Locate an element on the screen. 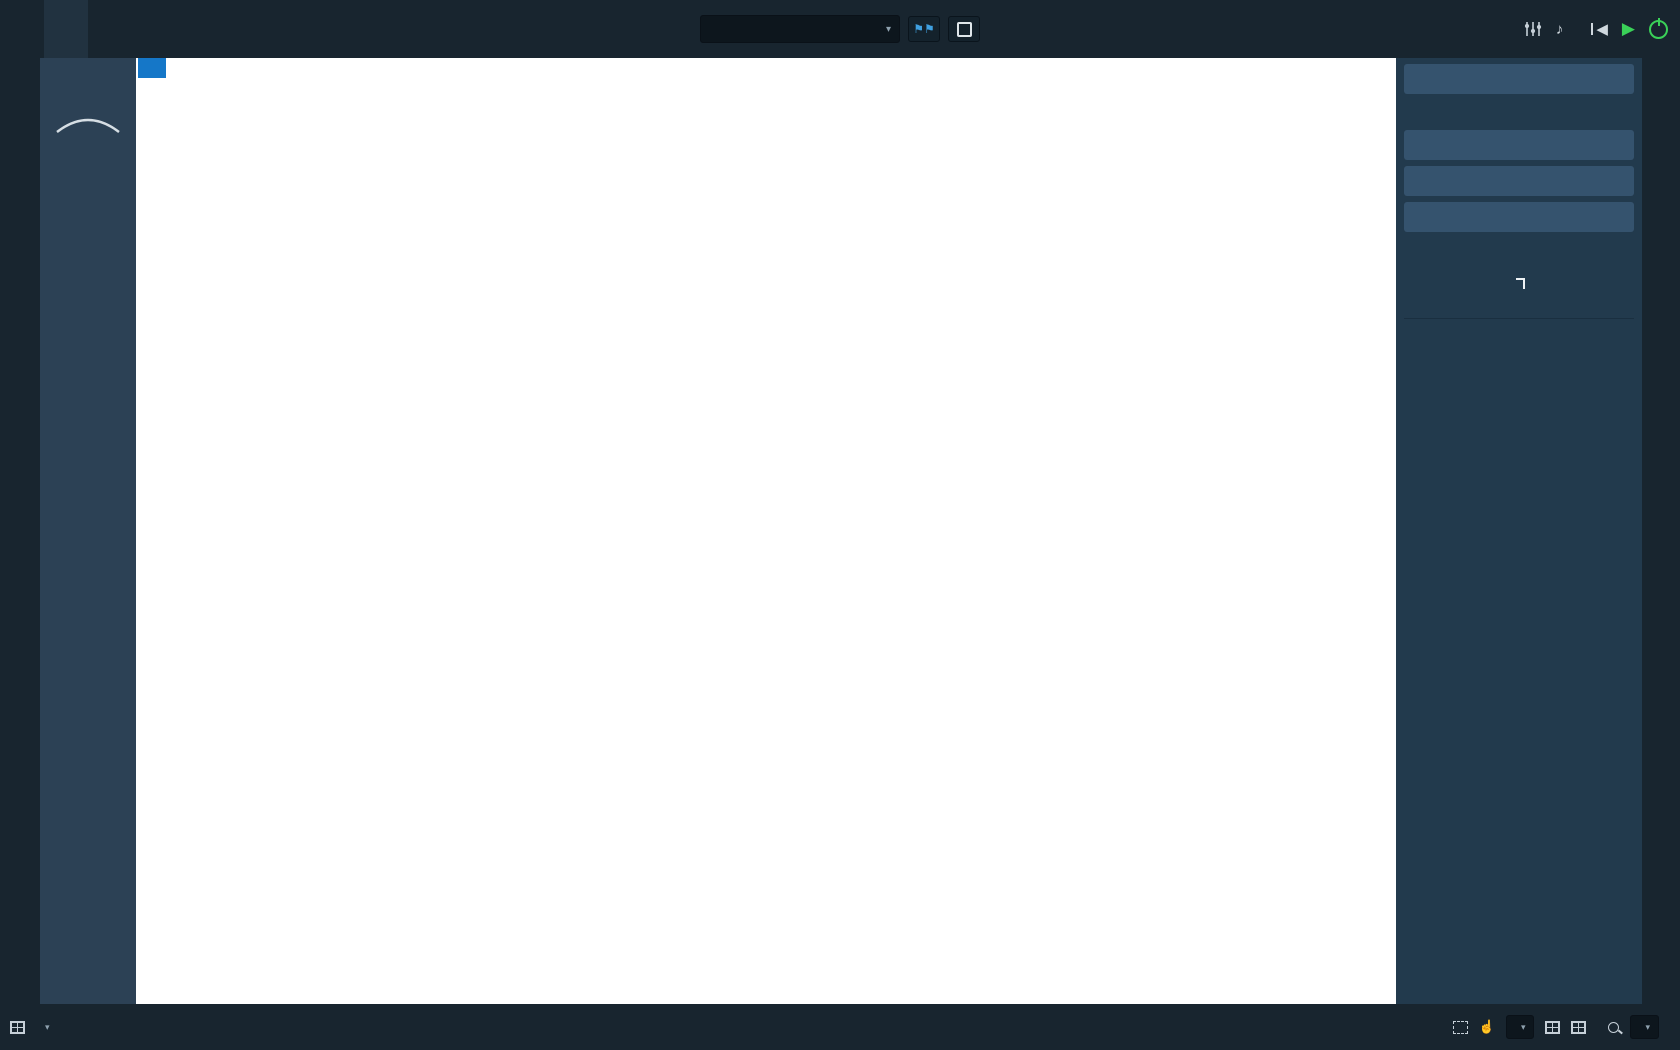 This screenshot has width=1680, height=1050. octave-lines-row-up is located at coordinates (1519, 242).